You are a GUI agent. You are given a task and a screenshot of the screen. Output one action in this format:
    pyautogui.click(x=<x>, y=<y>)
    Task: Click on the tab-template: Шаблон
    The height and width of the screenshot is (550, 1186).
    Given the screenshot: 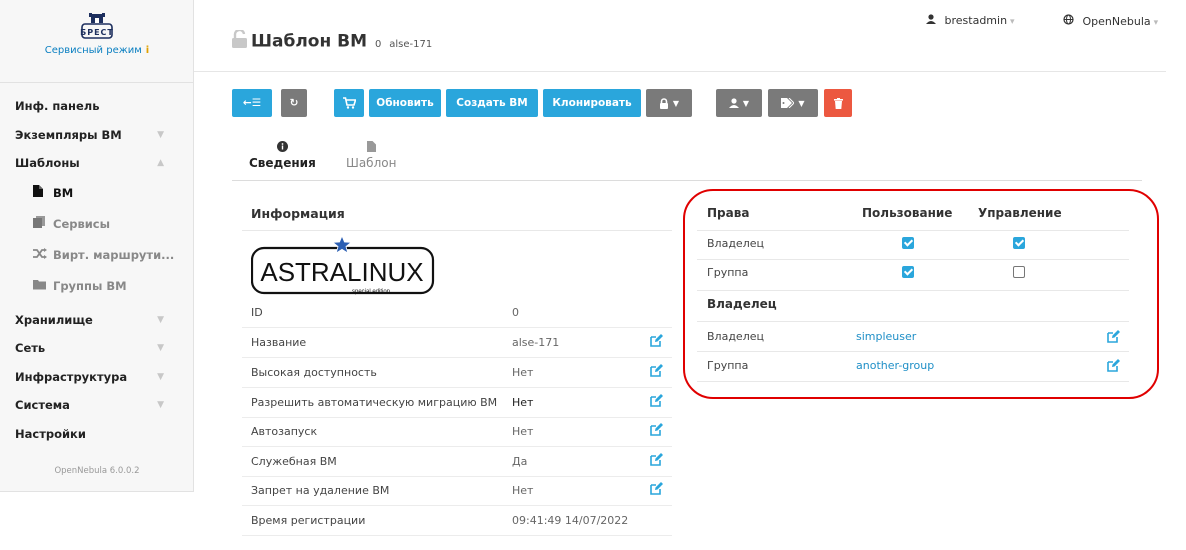 What is the action you would take?
    pyautogui.click(x=371, y=155)
    